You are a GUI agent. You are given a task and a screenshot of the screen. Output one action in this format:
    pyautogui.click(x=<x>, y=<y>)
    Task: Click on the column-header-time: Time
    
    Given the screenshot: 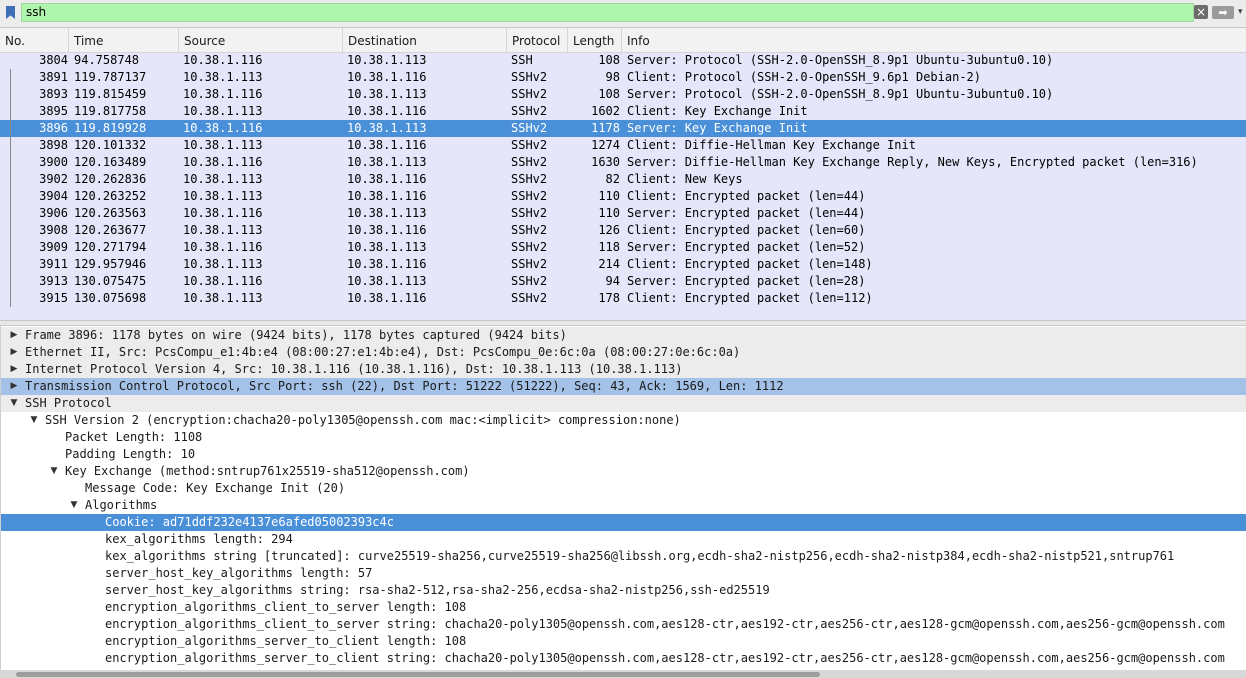 What is the action you would take?
    pyautogui.click(x=124, y=40)
    